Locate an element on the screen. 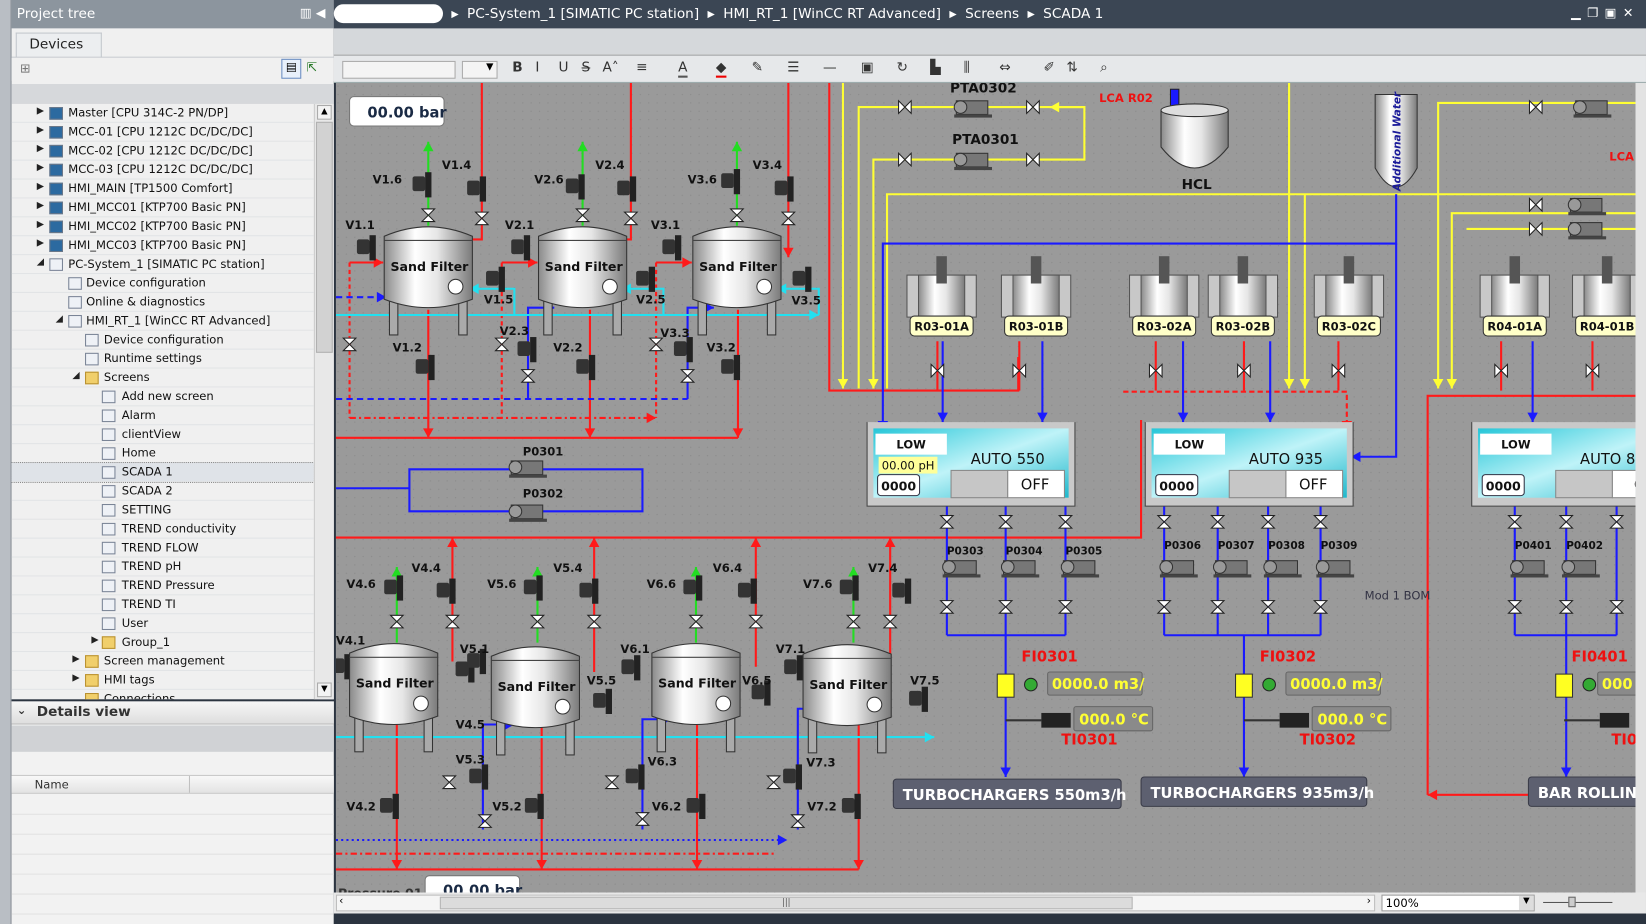 The width and height of the screenshot is (1646, 924). close-icon: ✕ is located at coordinates (1631, 12).